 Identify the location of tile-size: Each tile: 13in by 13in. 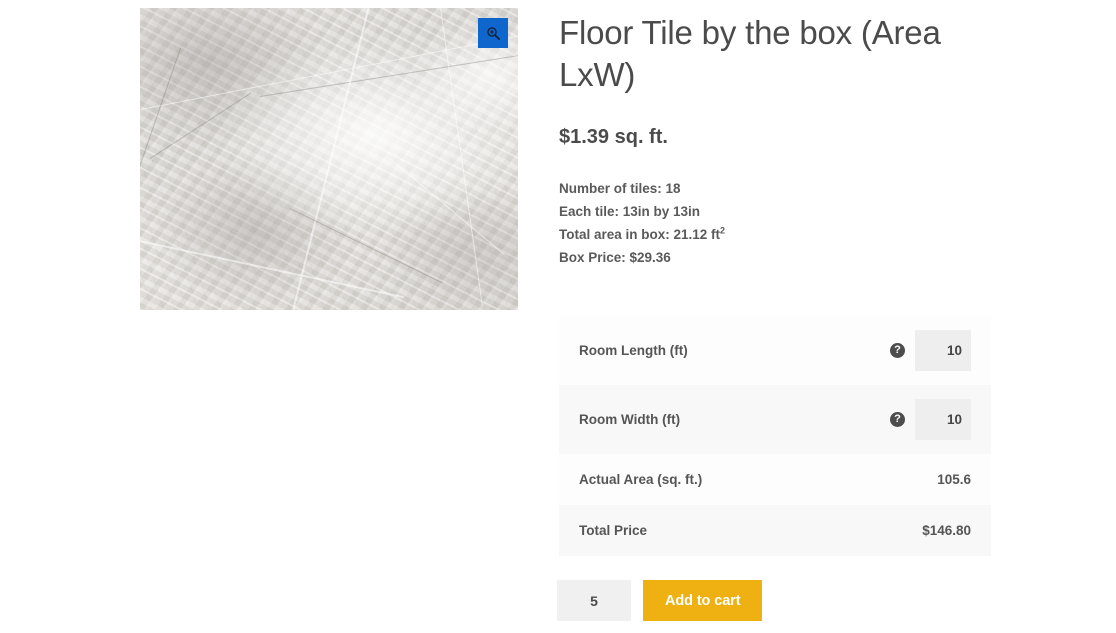
(630, 212).